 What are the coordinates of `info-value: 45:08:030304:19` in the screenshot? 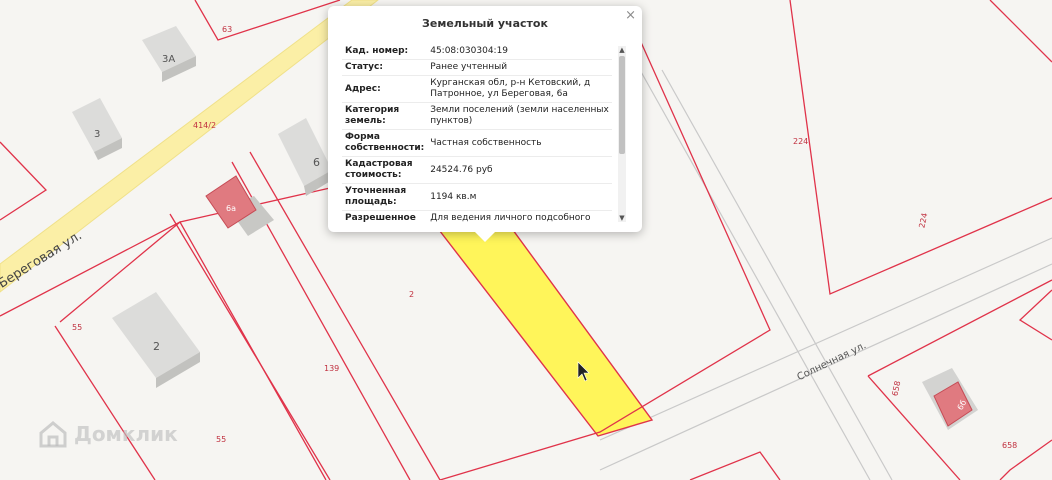 It's located at (519, 52).